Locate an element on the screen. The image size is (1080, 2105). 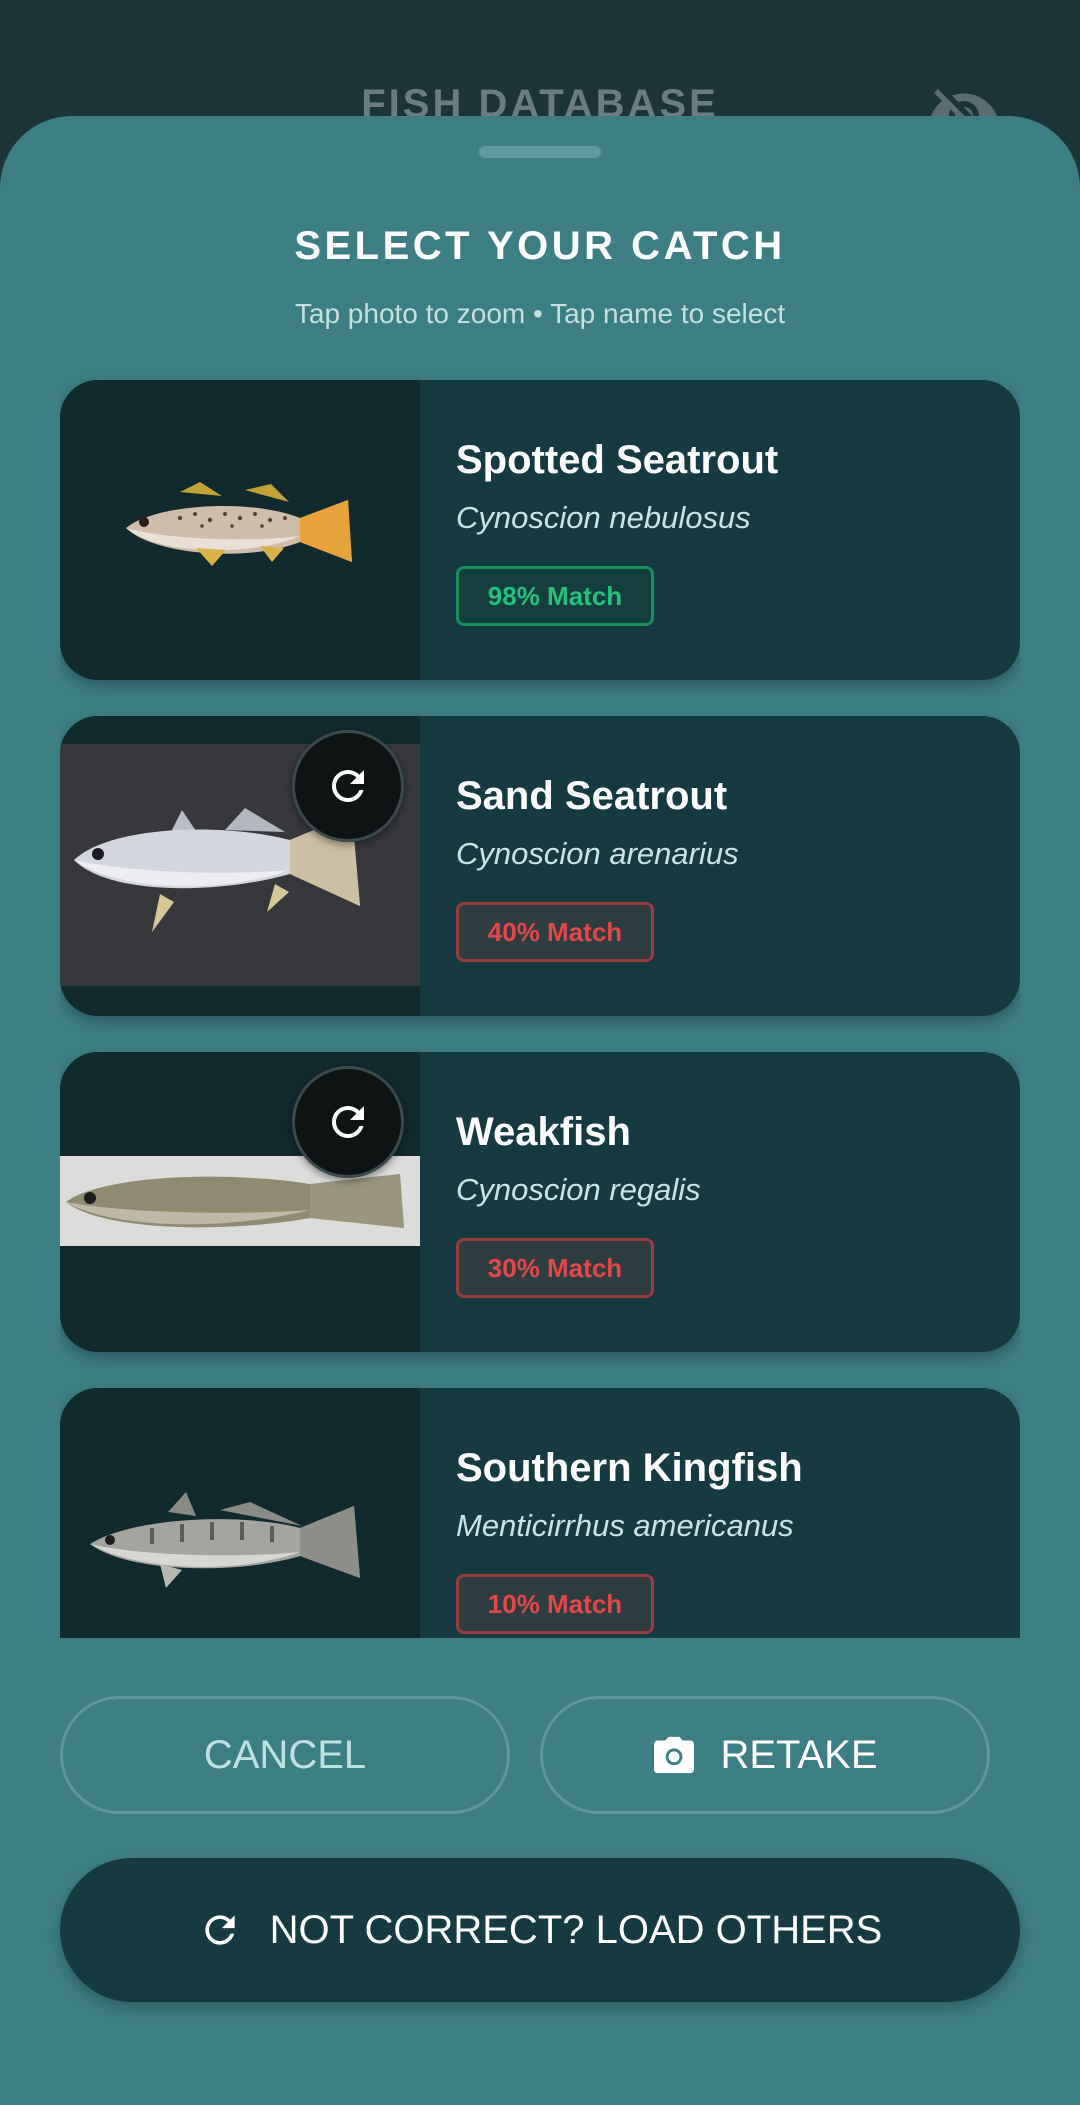
retake-button: RETAKE is located at coordinates (765, 1755).